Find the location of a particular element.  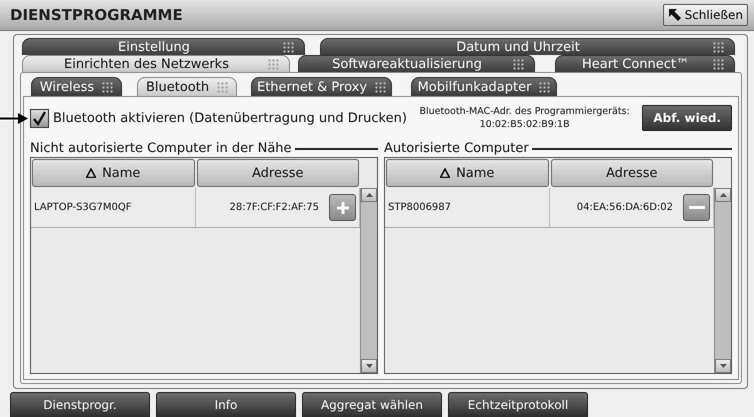

tab: Heart Connect™ is located at coordinates (645, 63).